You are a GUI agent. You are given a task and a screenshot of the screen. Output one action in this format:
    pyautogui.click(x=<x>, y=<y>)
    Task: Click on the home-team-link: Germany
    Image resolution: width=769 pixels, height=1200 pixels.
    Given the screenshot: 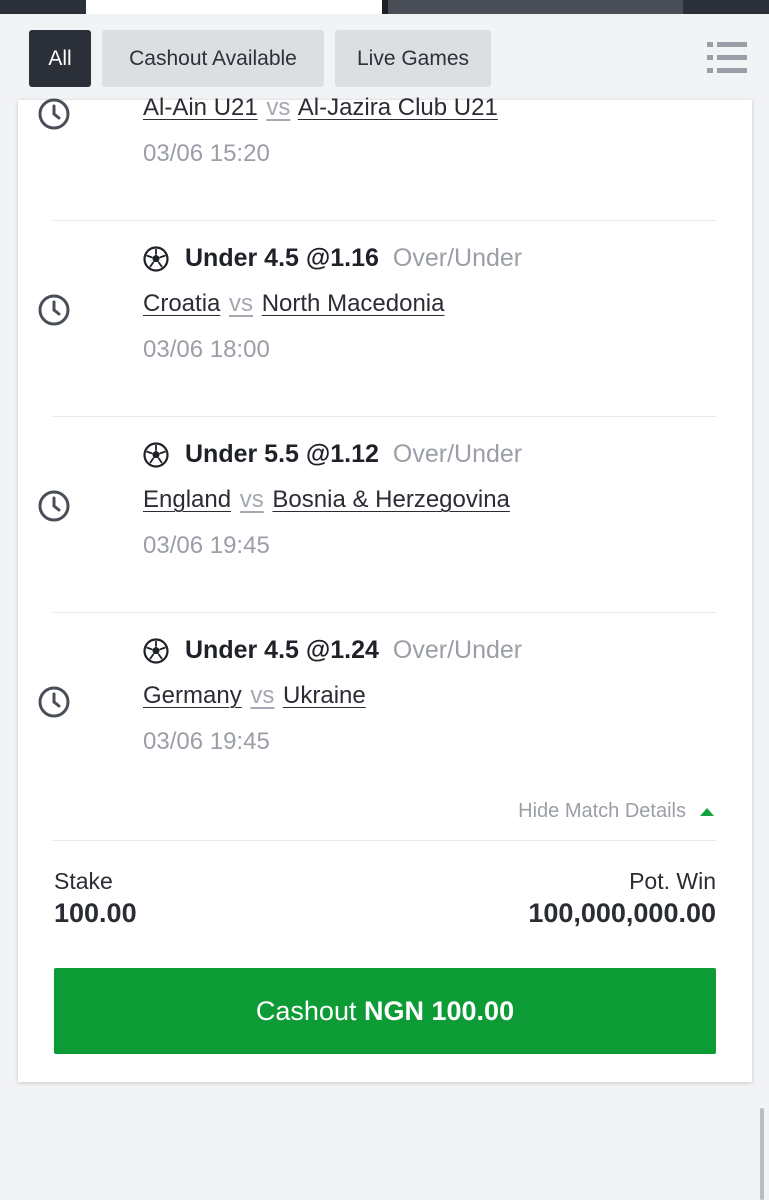 What is the action you would take?
    pyautogui.click(x=192, y=695)
    